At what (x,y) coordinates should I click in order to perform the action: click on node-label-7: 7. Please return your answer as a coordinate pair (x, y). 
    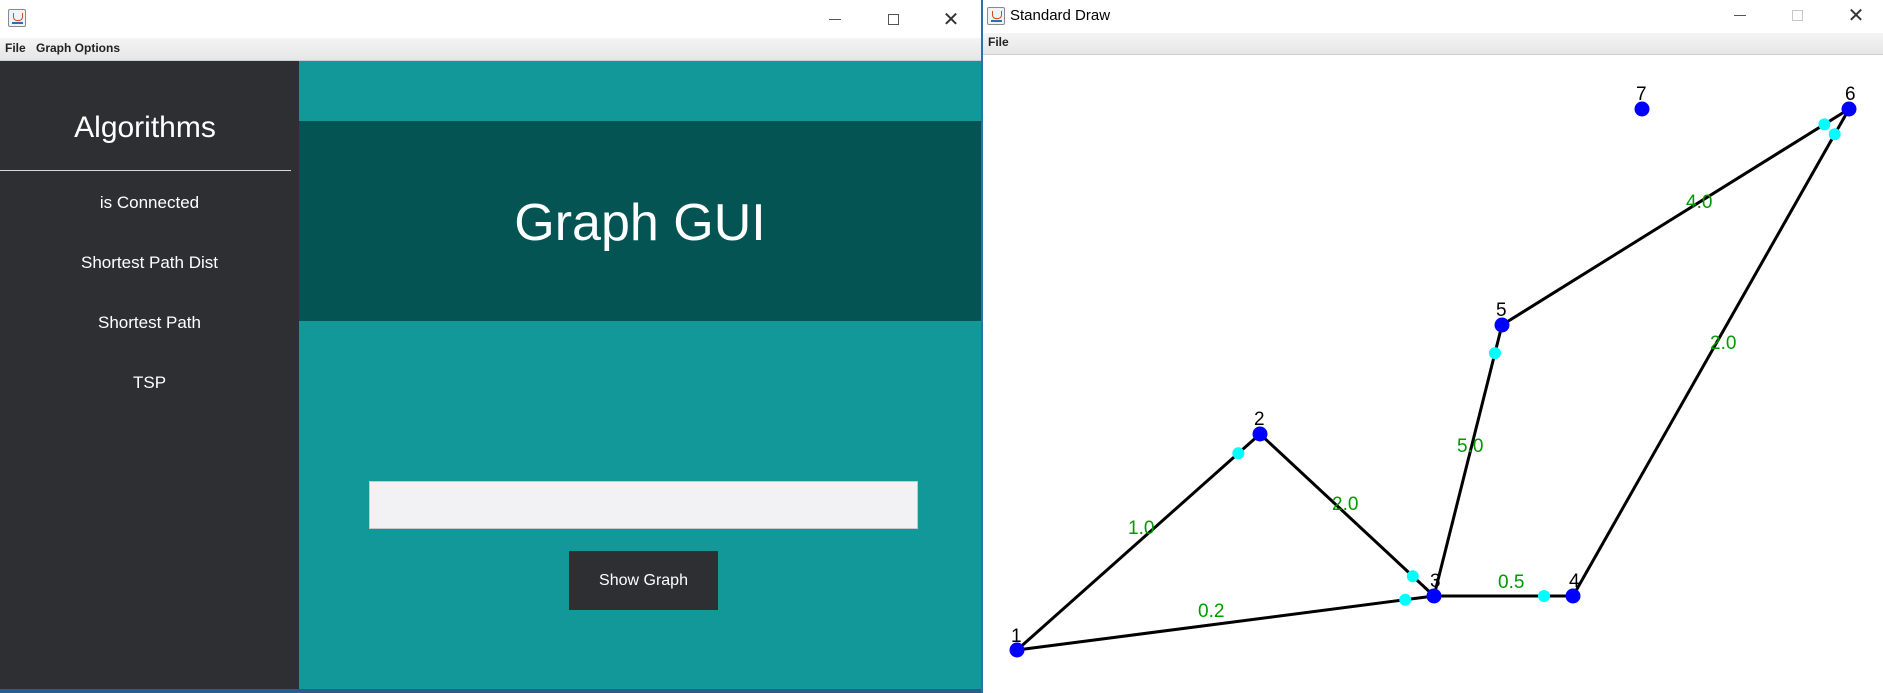
    Looking at the image, I should click on (1641, 94).